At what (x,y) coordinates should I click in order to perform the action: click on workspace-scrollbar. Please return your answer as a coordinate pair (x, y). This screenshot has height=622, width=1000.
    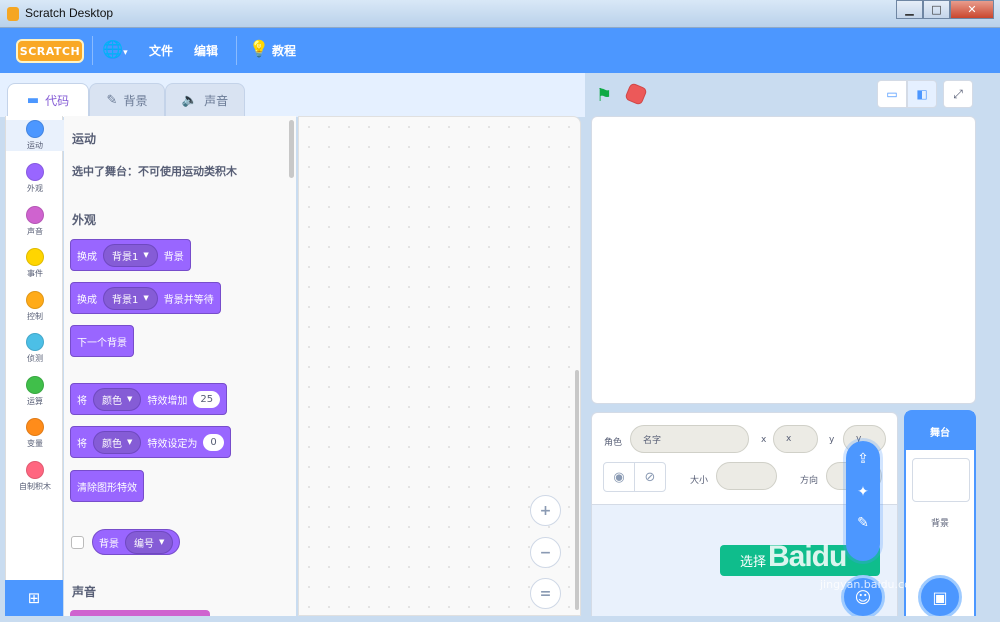
    Looking at the image, I should click on (577, 490).